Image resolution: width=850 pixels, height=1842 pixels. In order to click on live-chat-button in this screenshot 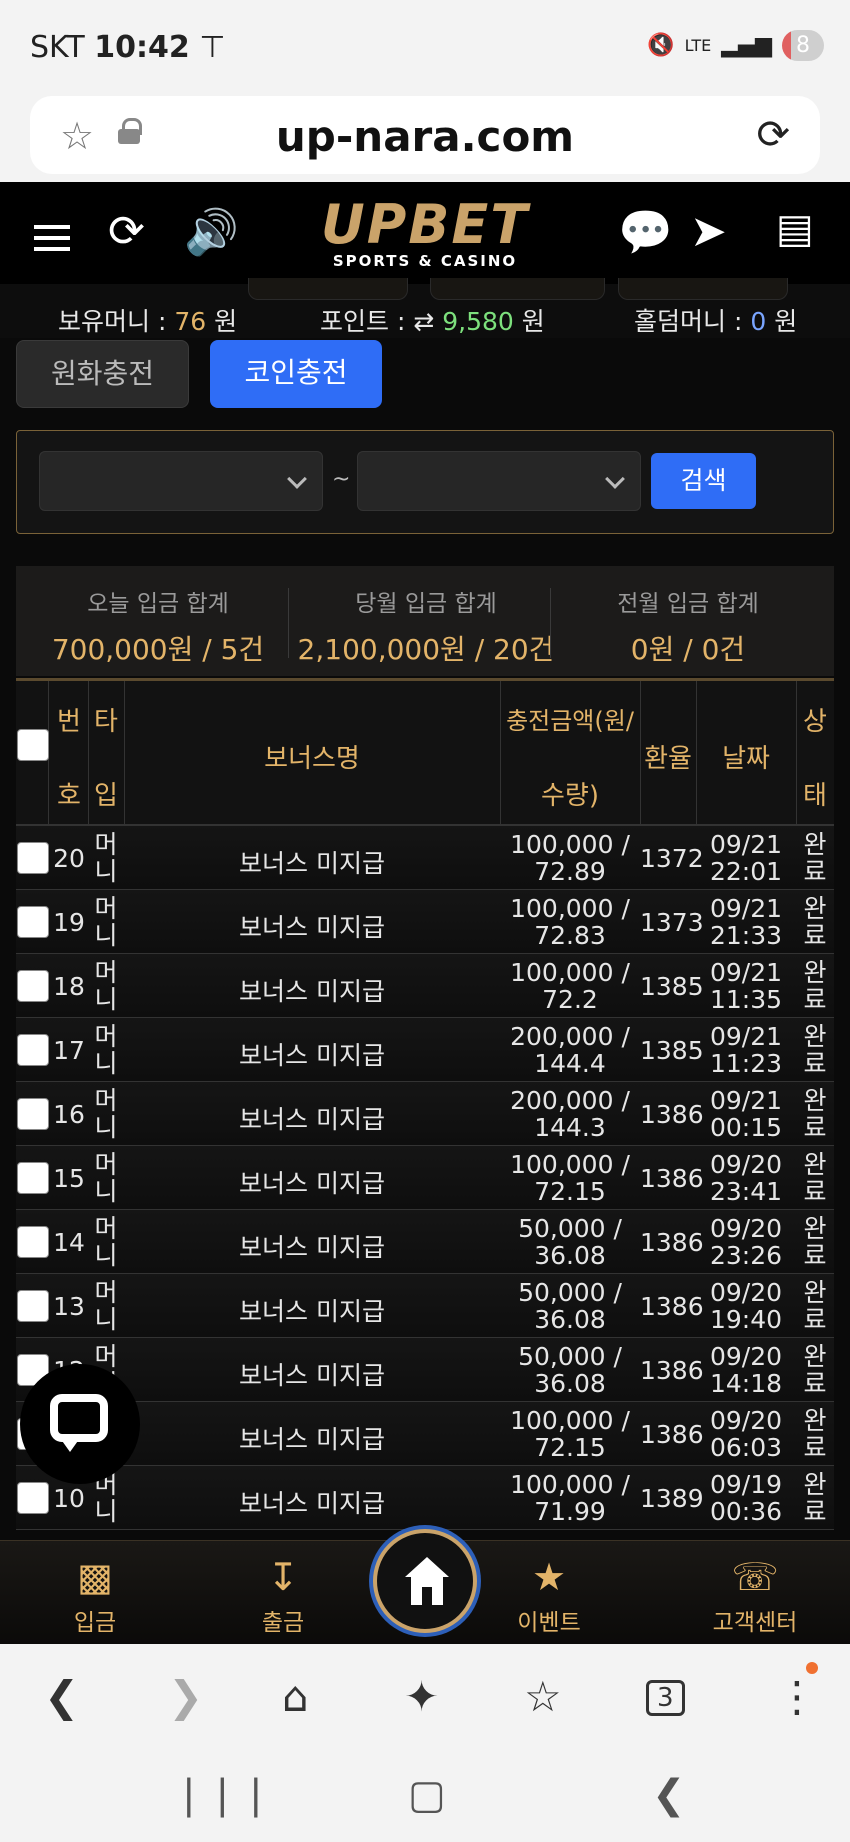, I will do `click(80, 1424)`.